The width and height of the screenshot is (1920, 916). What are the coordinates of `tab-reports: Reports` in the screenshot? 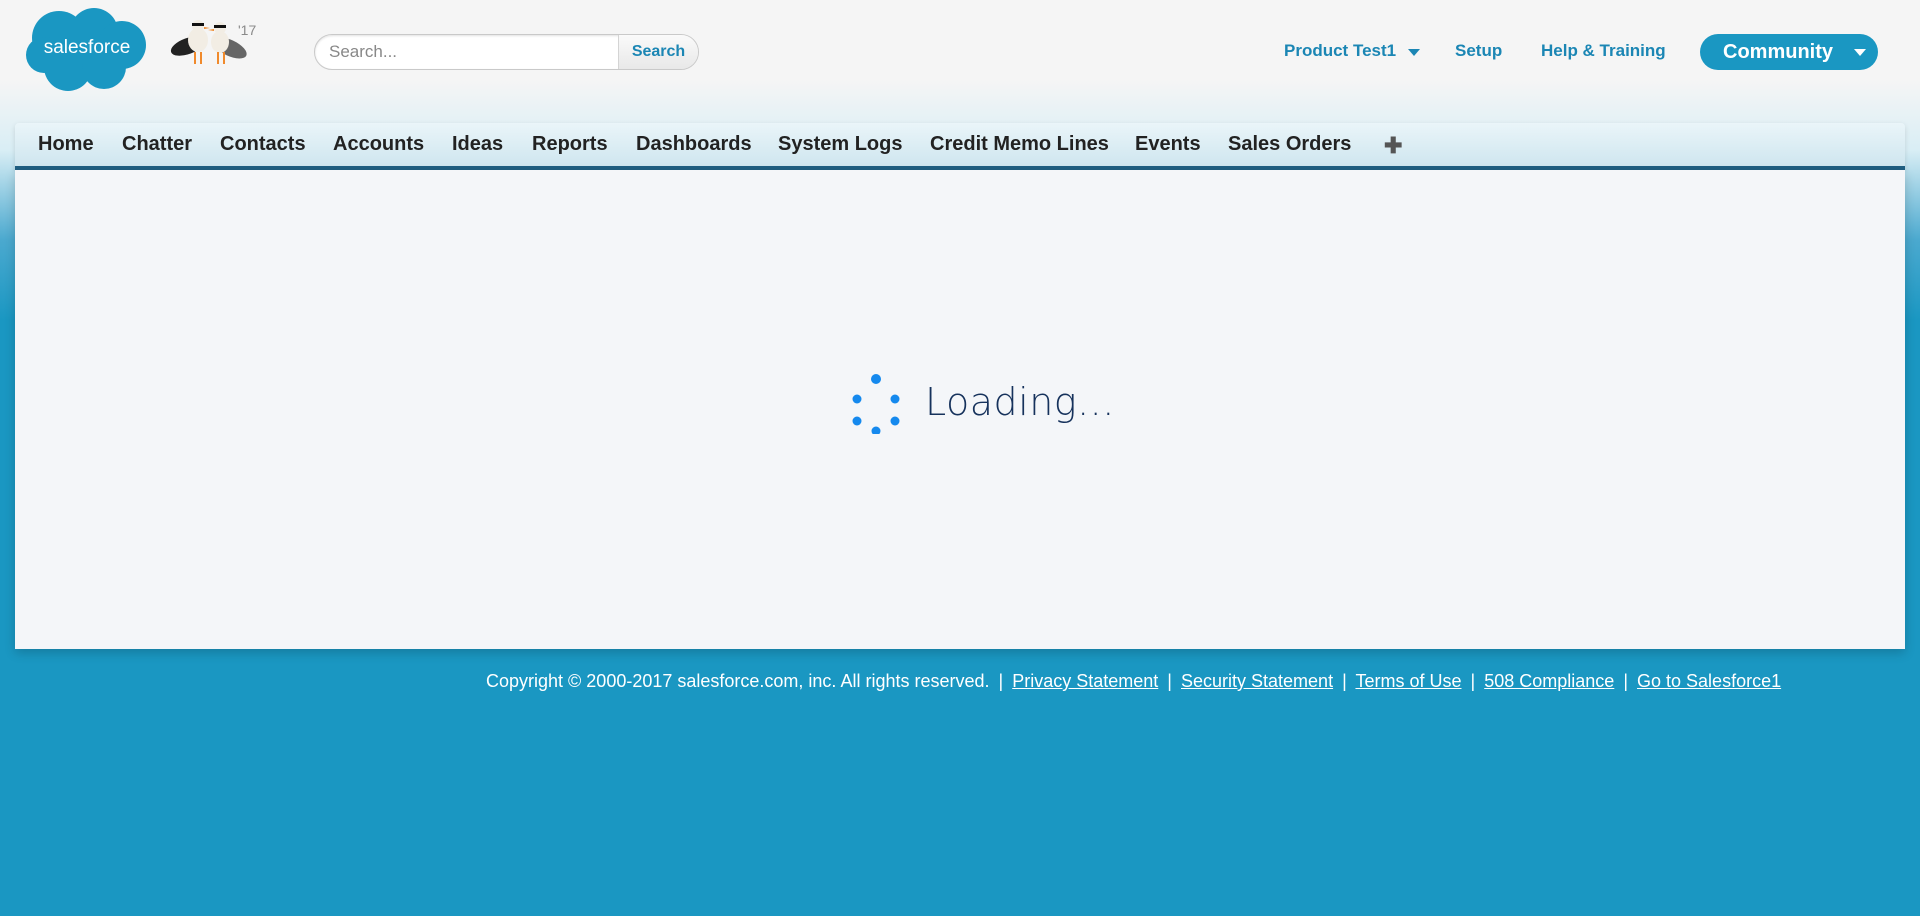 It's located at (570, 144).